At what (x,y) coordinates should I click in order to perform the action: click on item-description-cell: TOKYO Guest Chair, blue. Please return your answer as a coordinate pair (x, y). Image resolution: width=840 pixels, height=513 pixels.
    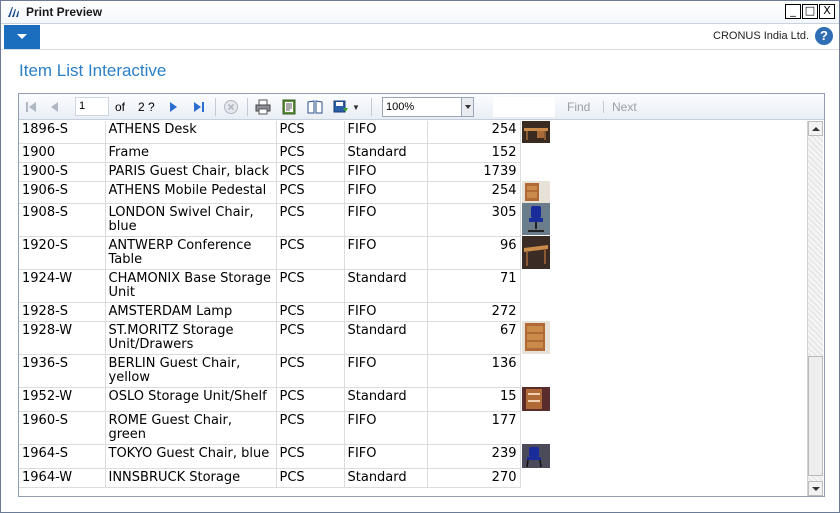
    Looking at the image, I should click on (191, 456).